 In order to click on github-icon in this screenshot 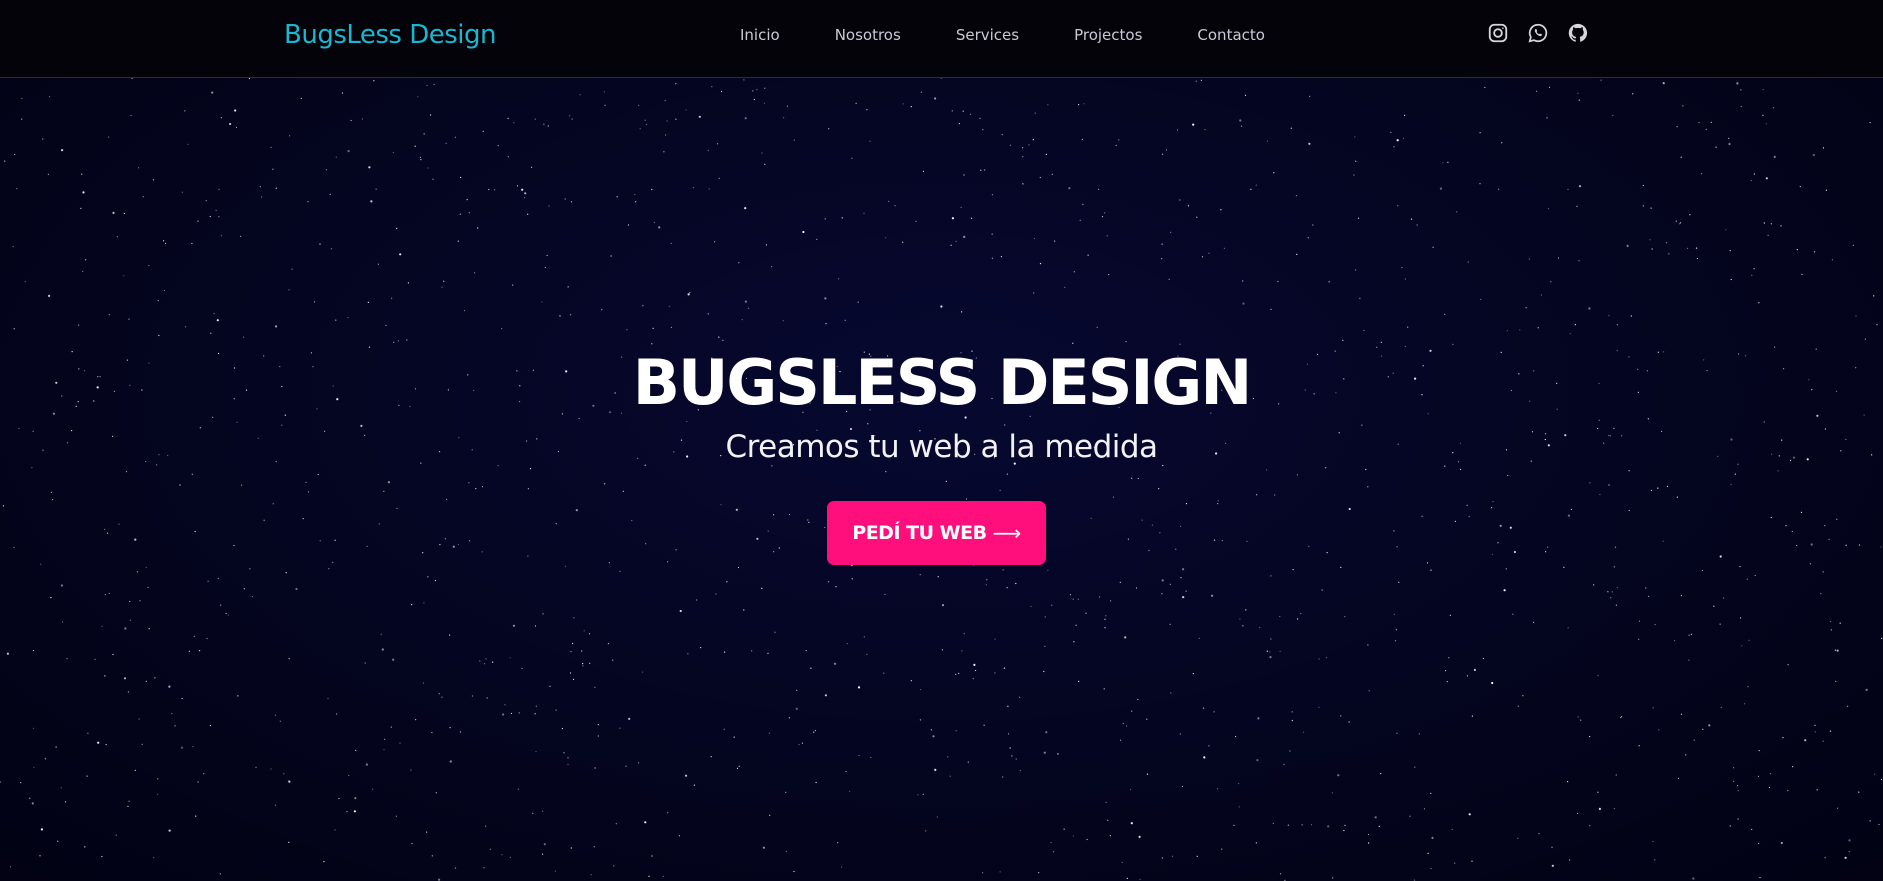, I will do `click(1578, 33)`.